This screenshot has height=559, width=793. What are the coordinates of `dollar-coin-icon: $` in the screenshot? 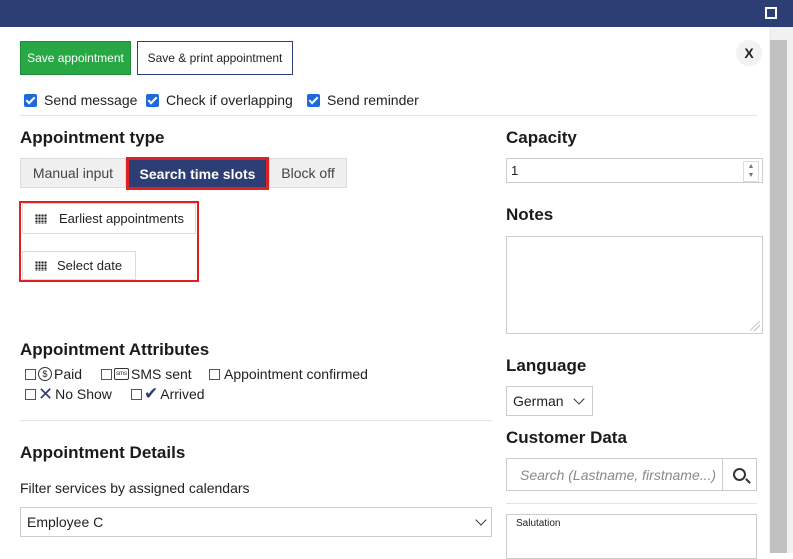 It's located at (45, 374).